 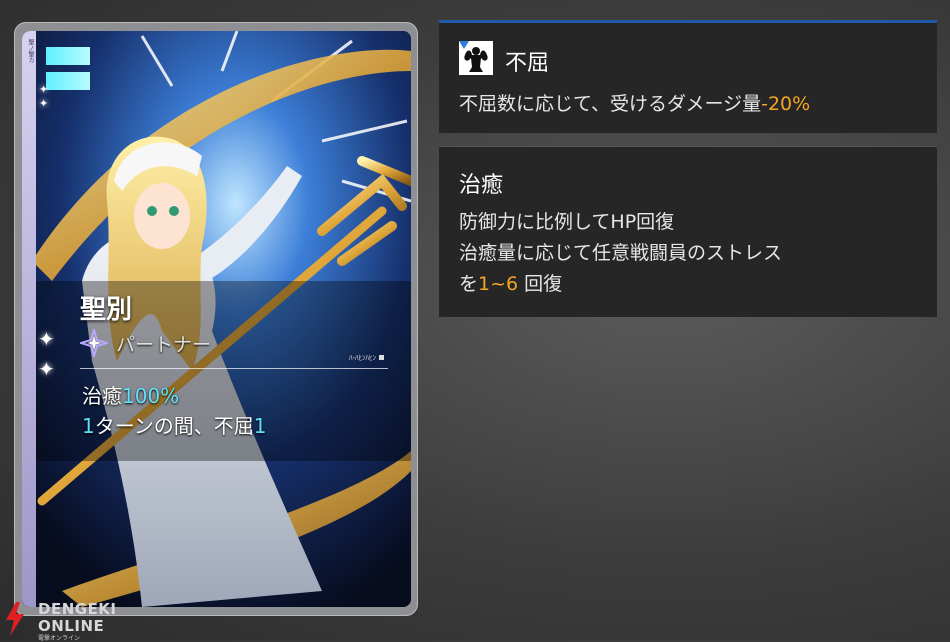 I want to click on watermark-line-1: DENGEKI, so click(x=77, y=609).